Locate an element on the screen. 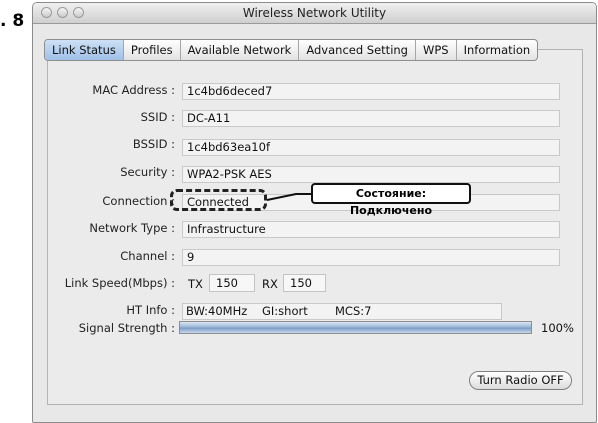  tab-advanced-setting: Advanced Setting is located at coordinates (356, 50).